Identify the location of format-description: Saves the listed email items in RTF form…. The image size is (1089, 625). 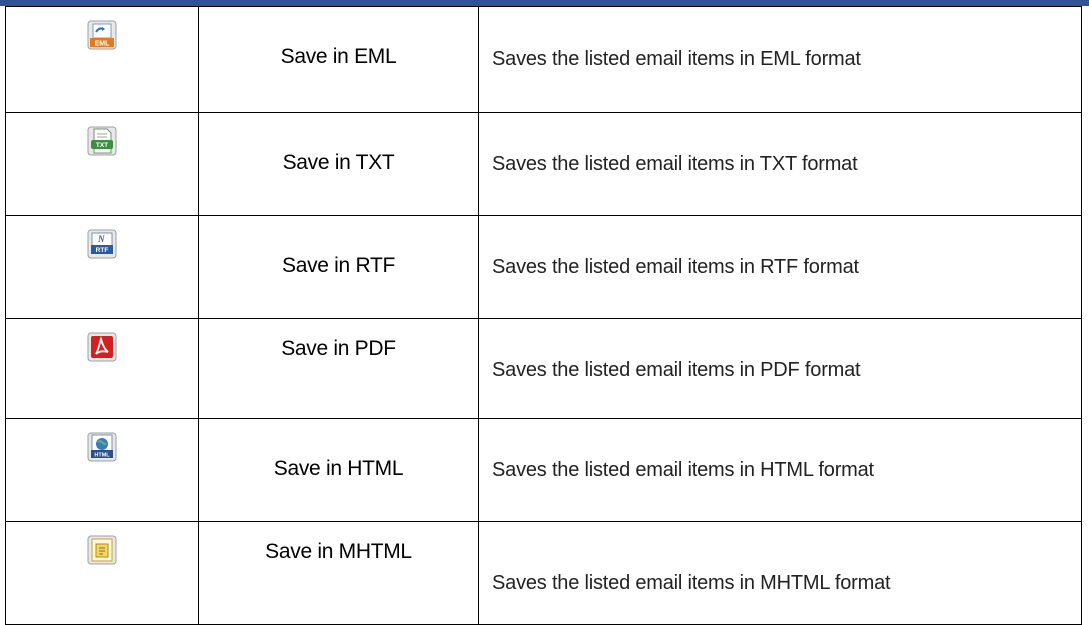
(675, 266).